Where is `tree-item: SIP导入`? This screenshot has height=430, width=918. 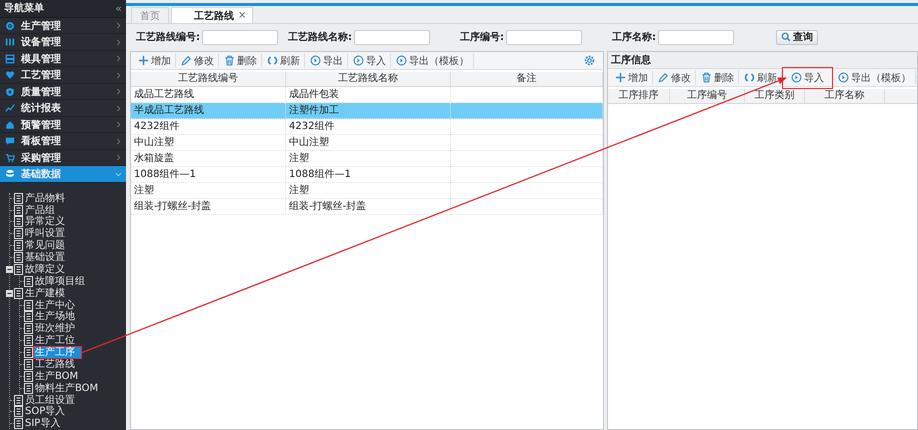
tree-item: SIP导入 is located at coordinates (43, 423).